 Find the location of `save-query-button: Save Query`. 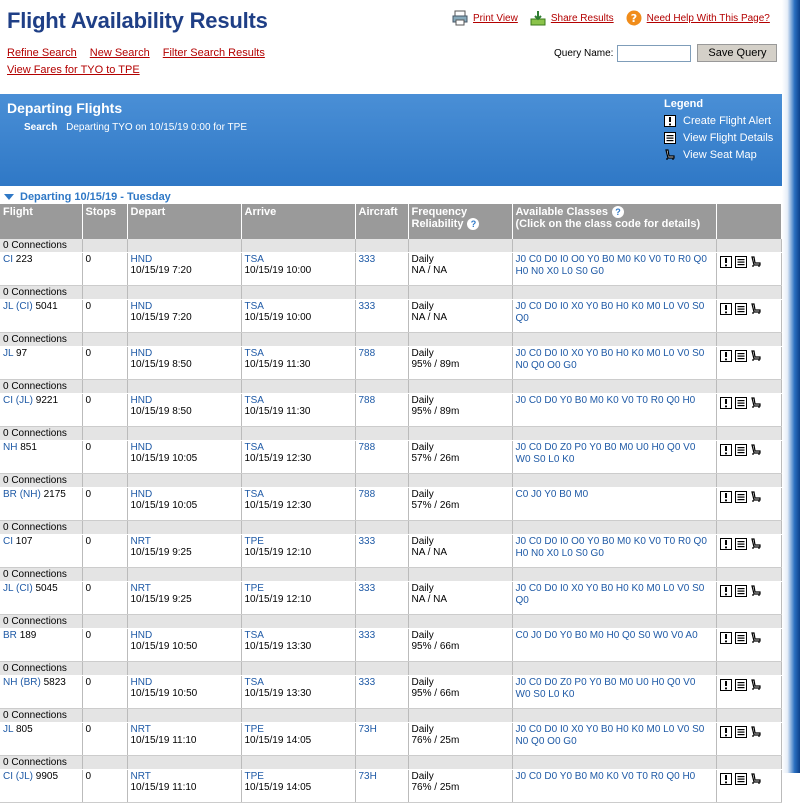

save-query-button: Save Query is located at coordinates (737, 53).